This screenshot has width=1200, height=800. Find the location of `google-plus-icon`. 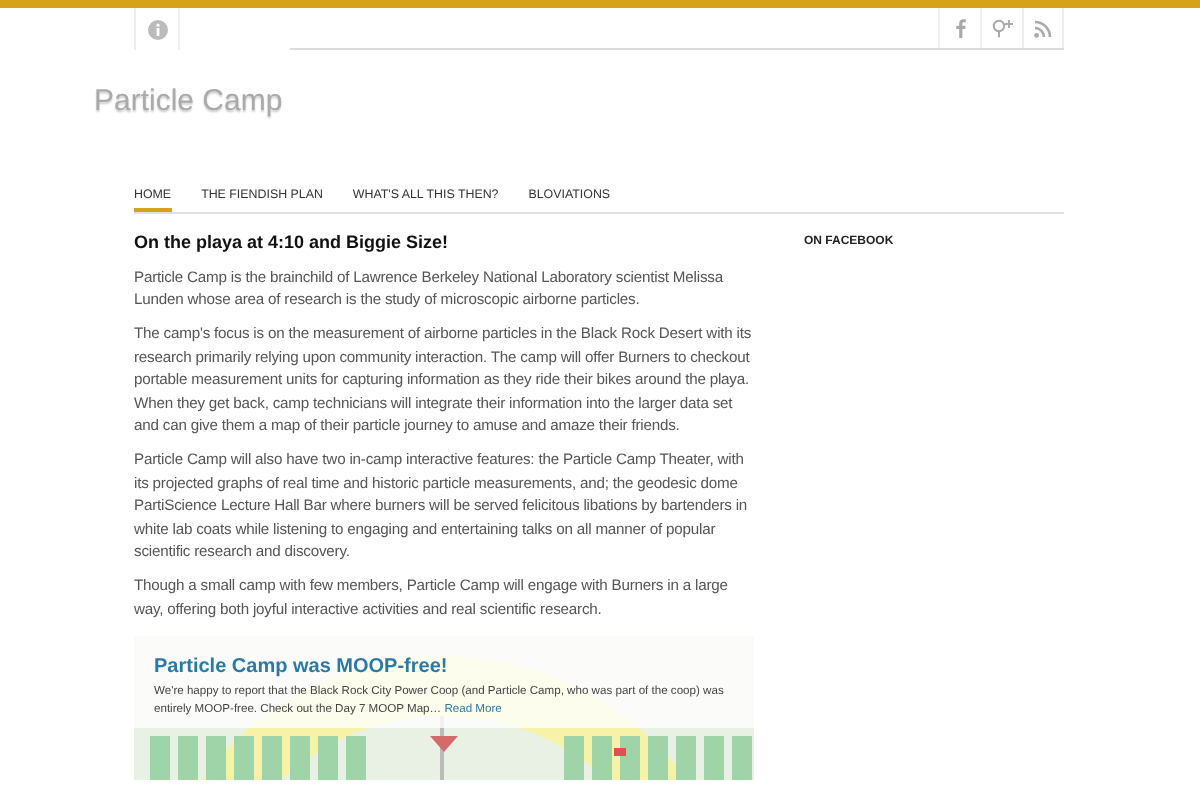

google-plus-icon is located at coordinates (1002, 28).